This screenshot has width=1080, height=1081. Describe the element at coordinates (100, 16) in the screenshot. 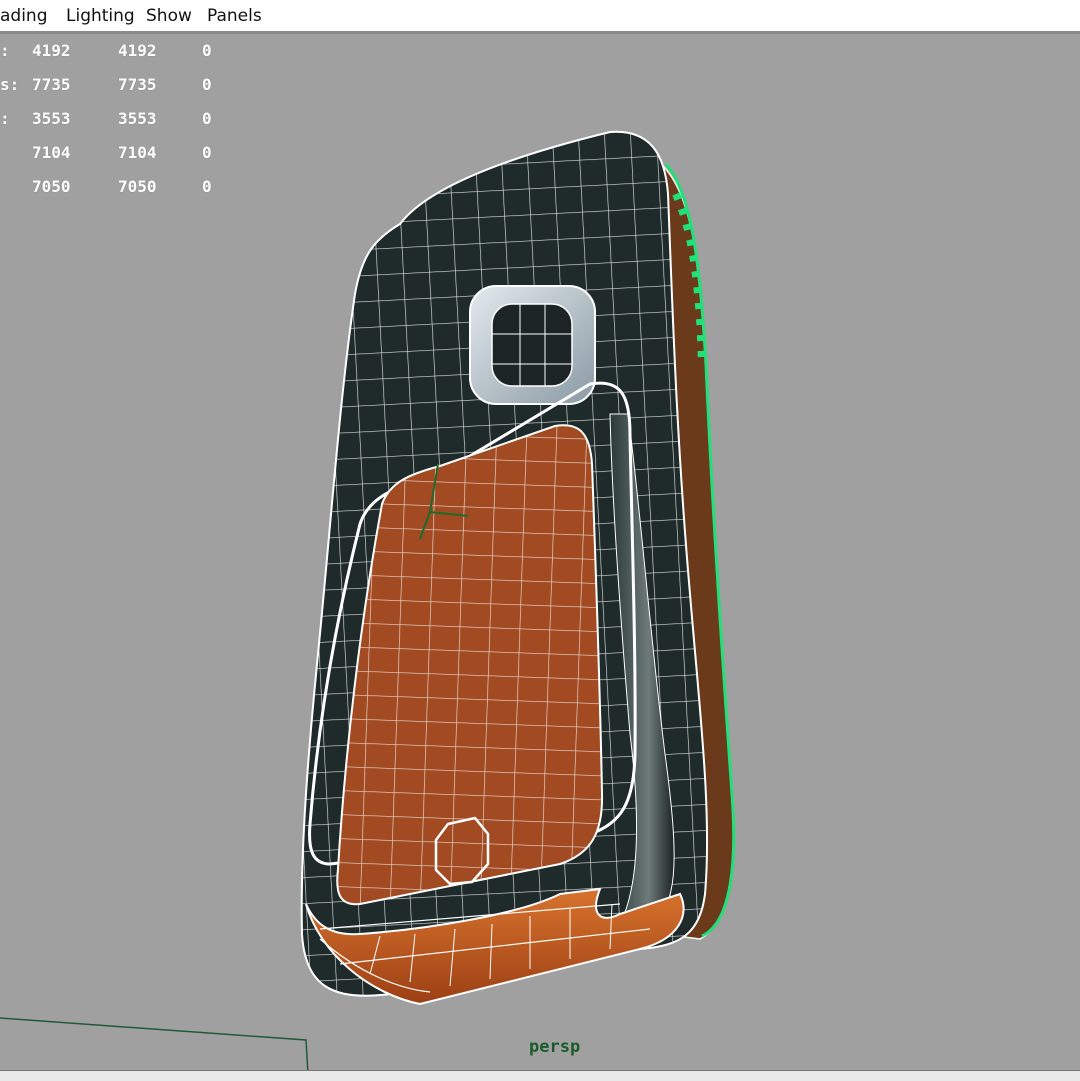

I see `menu-lighting: Lighting` at that location.